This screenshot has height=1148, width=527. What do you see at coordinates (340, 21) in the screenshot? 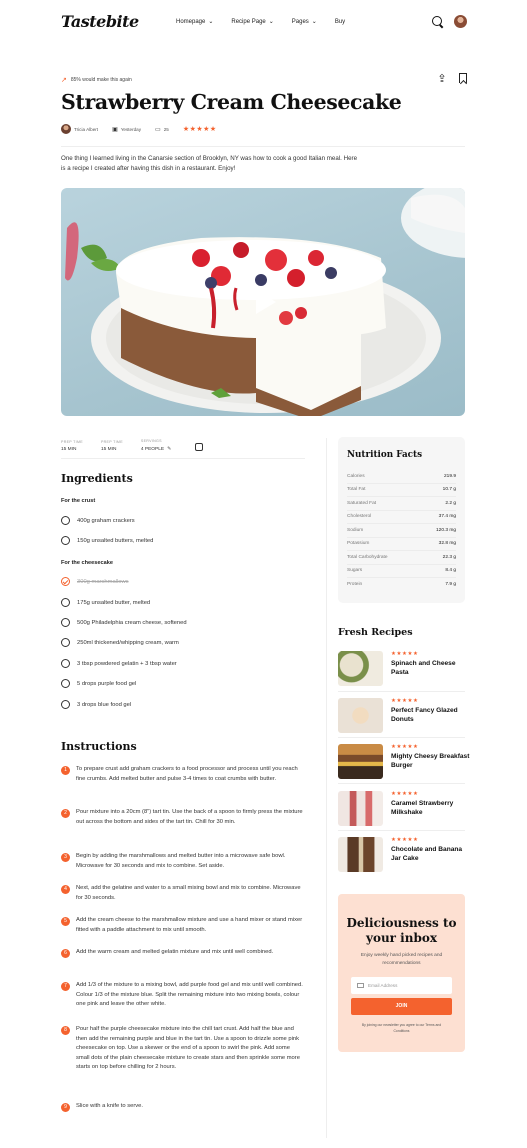
I see `nav-buy: Buy` at bounding box center [340, 21].